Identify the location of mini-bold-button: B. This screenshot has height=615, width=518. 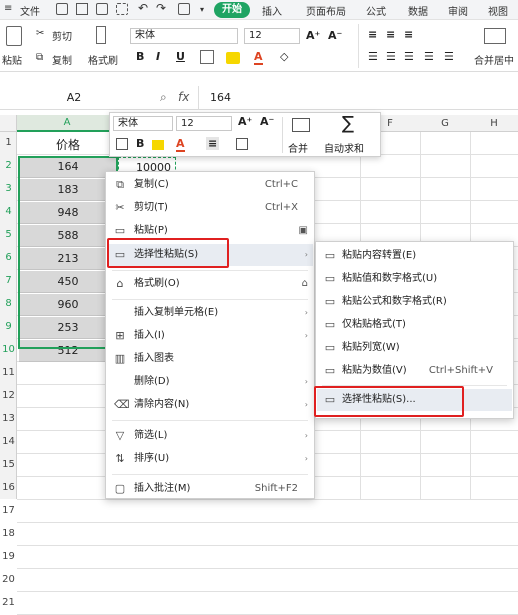
(140, 143).